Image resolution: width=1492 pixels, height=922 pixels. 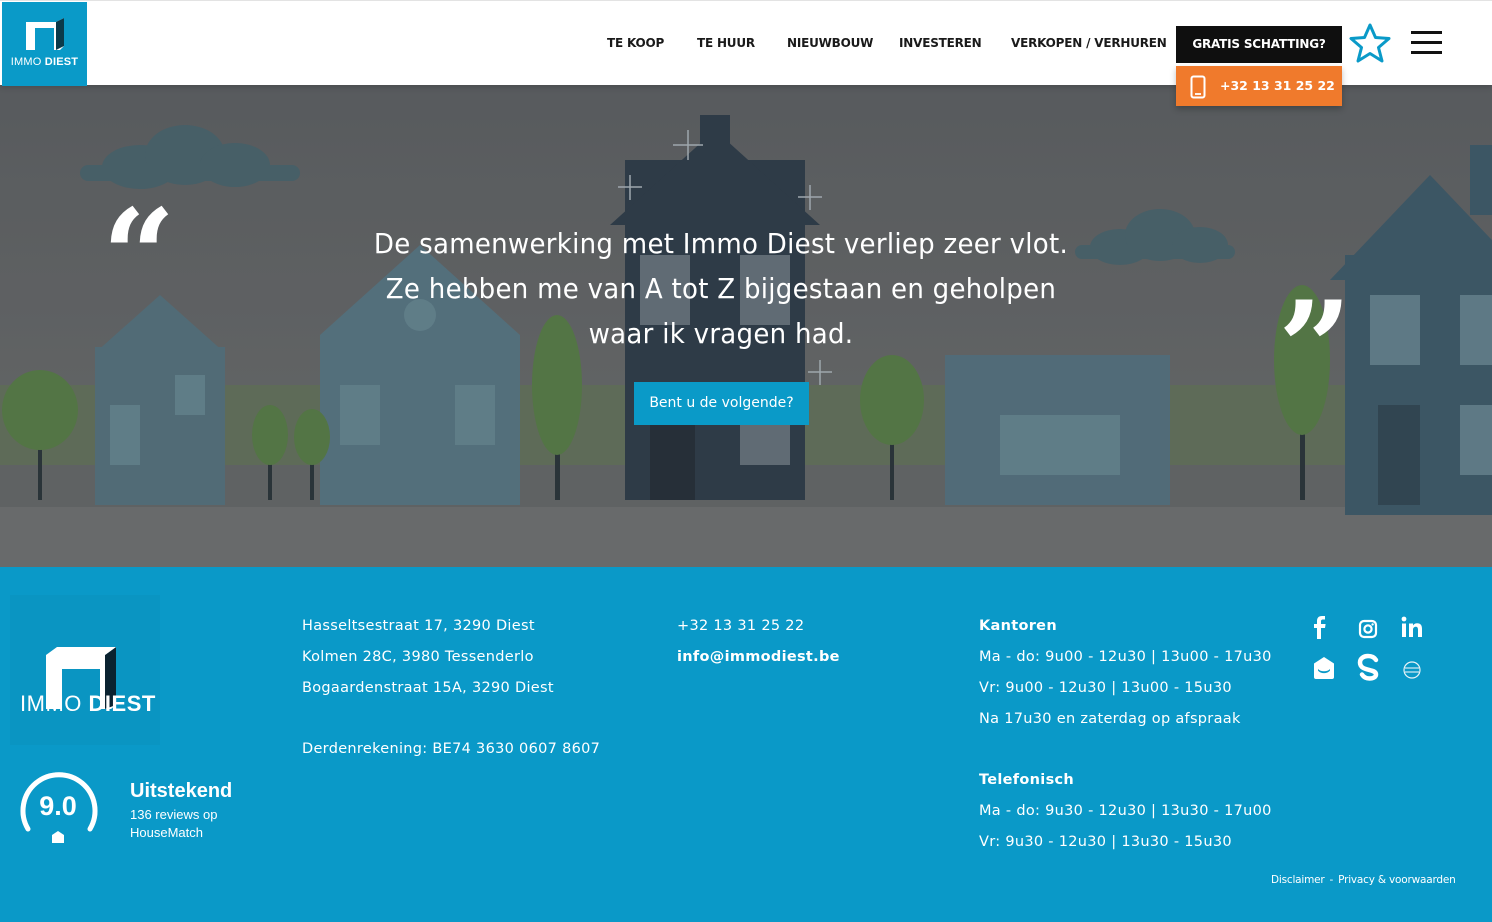 I want to click on linkedin-icon, so click(x=1412, y=627).